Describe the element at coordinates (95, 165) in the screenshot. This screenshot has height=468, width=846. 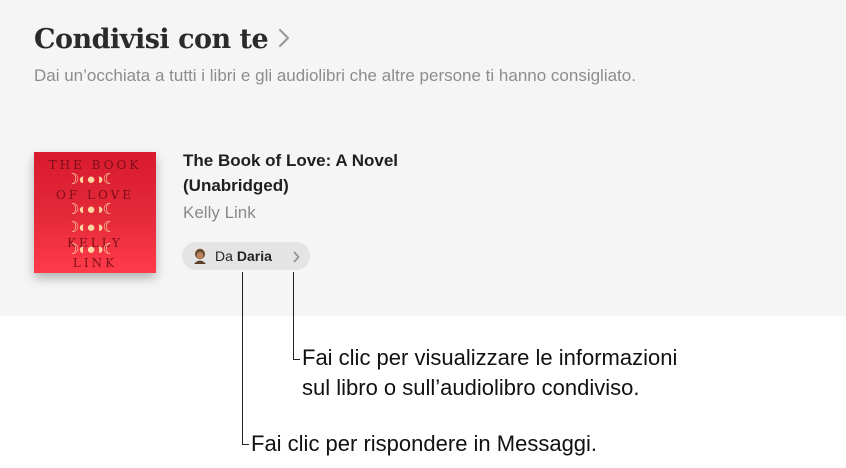
I see `cover-text-line: THE BOOK` at that location.